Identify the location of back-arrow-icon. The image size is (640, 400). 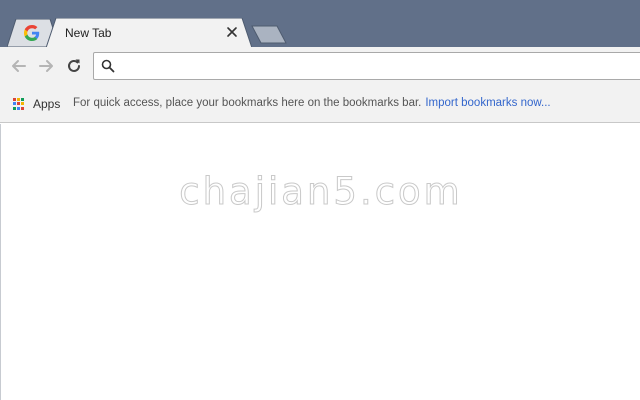
(19, 66).